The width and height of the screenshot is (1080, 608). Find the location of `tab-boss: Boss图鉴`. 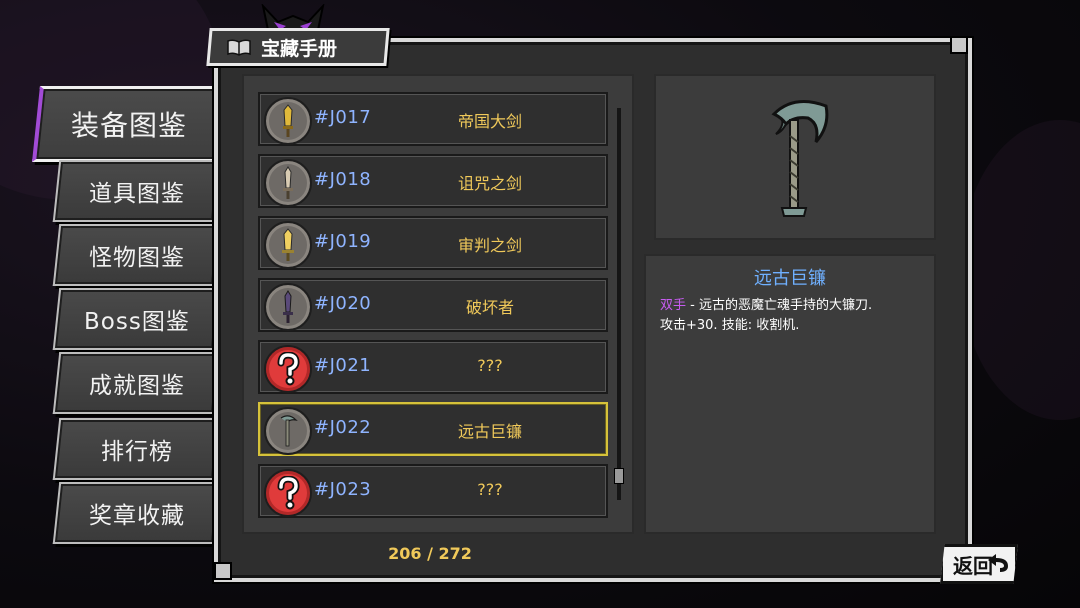

tab-boss: Boss图鉴 is located at coordinates (136, 319).